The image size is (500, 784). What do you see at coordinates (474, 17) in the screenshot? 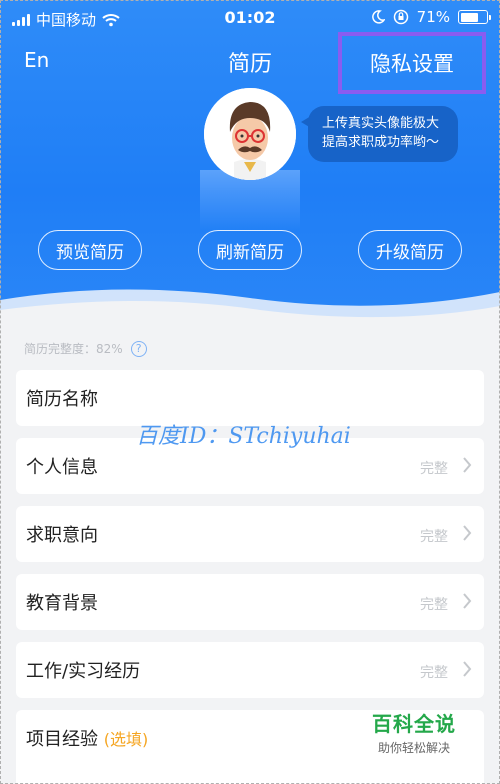
I see `battery-icon` at bounding box center [474, 17].